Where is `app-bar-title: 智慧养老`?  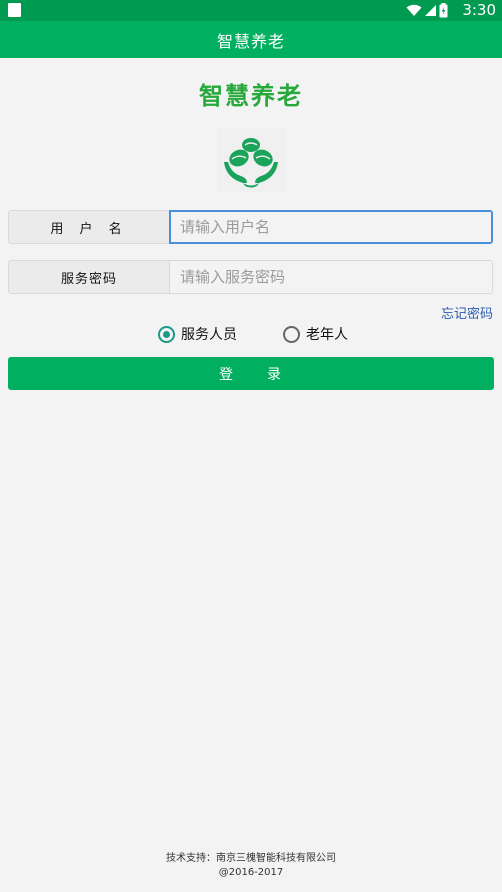 app-bar-title: 智慧养老 is located at coordinates (250, 41).